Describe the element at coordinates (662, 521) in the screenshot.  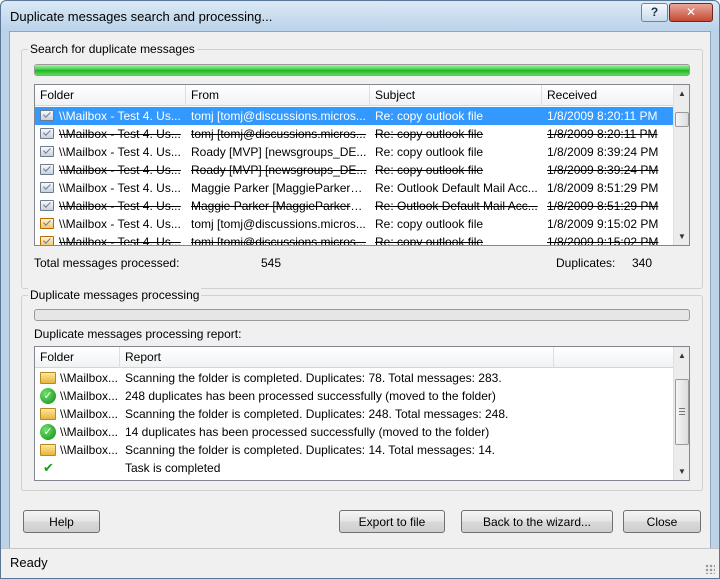
I see `close-button: Close` at that location.